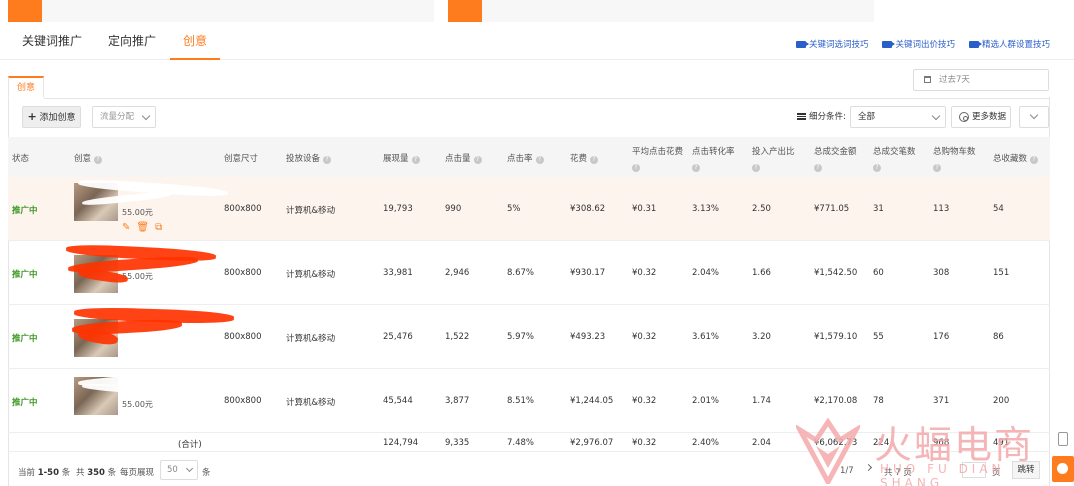  Describe the element at coordinates (51, 117) in the screenshot. I see `add-creative-button: + 添加创意` at that location.